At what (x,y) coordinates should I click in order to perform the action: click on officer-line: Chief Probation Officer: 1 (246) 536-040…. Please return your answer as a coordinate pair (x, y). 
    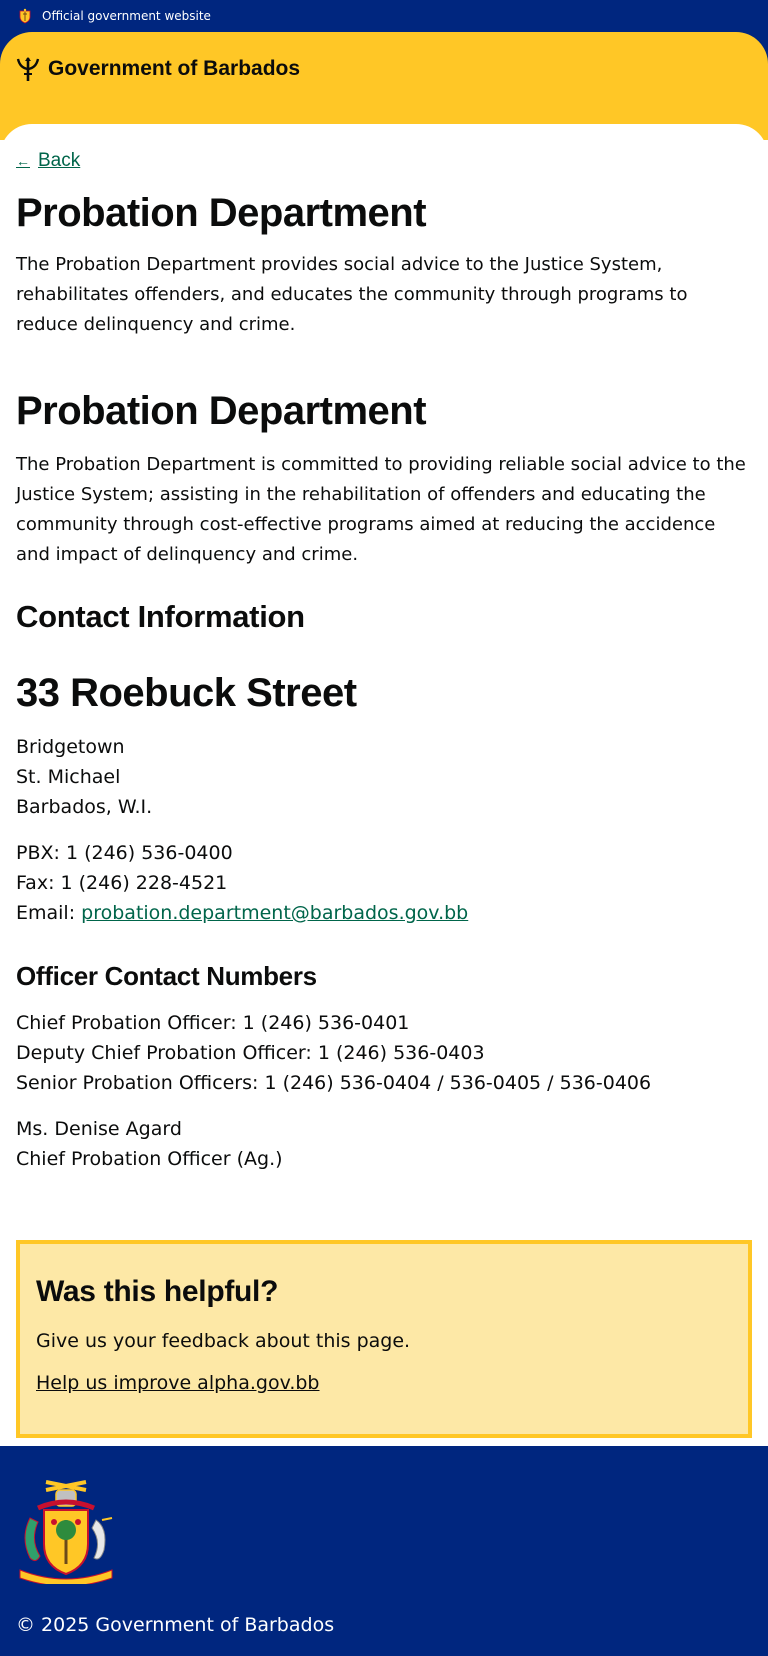
    Looking at the image, I should click on (213, 1023).